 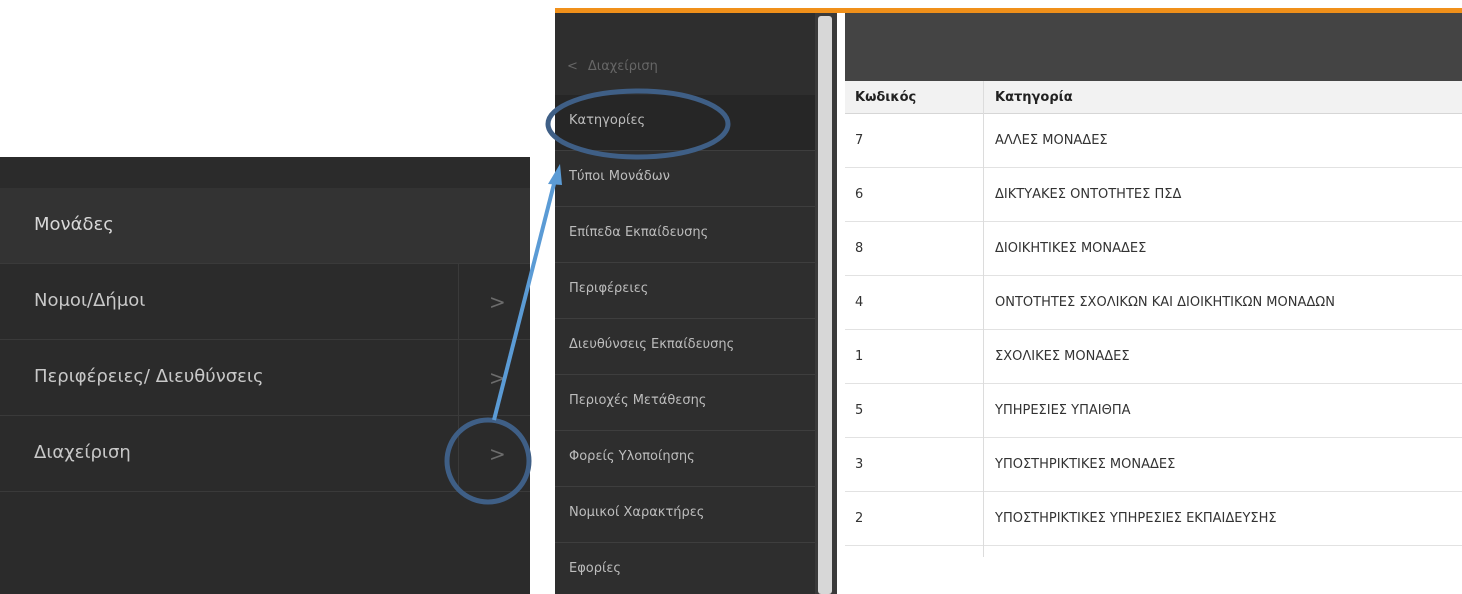 What do you see at coordinates (859, 356) in the screenshot?
I see `cell-code: 1` at bounding box center [859, 356].